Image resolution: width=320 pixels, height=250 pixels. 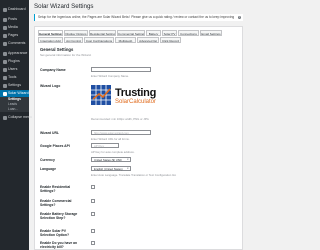 I want to click on page-icon, so click(x=5, y=35).